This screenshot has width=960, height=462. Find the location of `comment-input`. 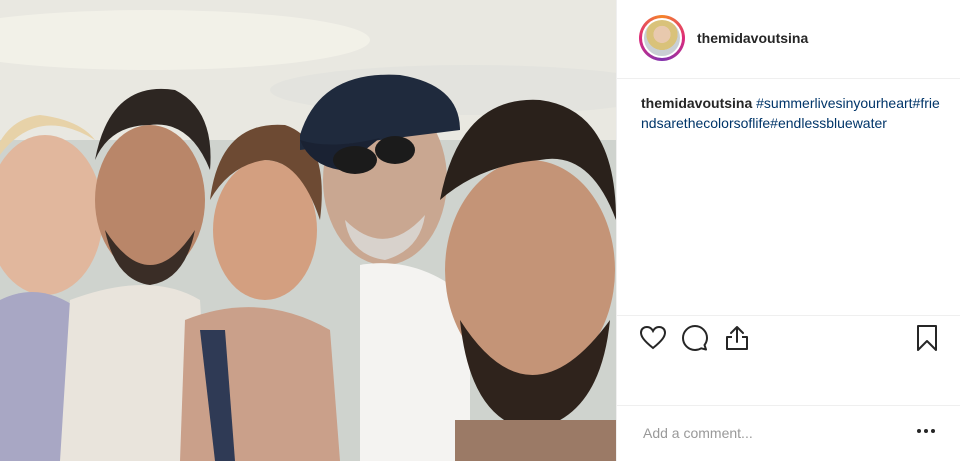

comment-input is located at coordinates (773, 433).